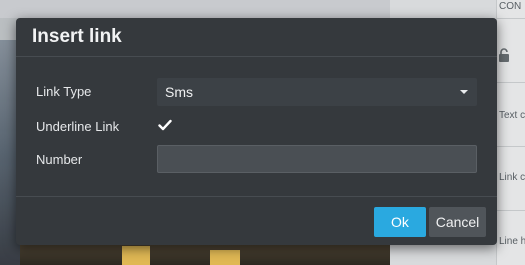 This screenshot has height=265, width=525. What do you see at coordinates (78, 126) in the screenshot?
I see `underline-link-label: Underline Link` at bounding box center [78, 126].